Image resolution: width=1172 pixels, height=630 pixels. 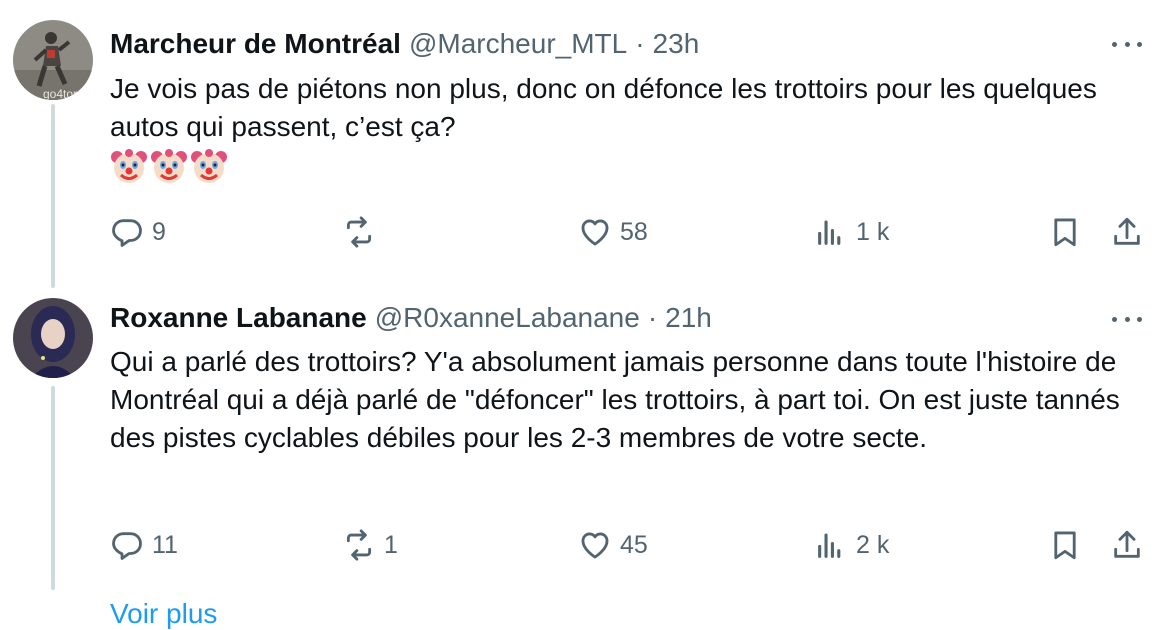 What do you see at coordinates (851, 232) in the screenshot?
I see `views-button: 1 k` at bounding box center [851, 232].